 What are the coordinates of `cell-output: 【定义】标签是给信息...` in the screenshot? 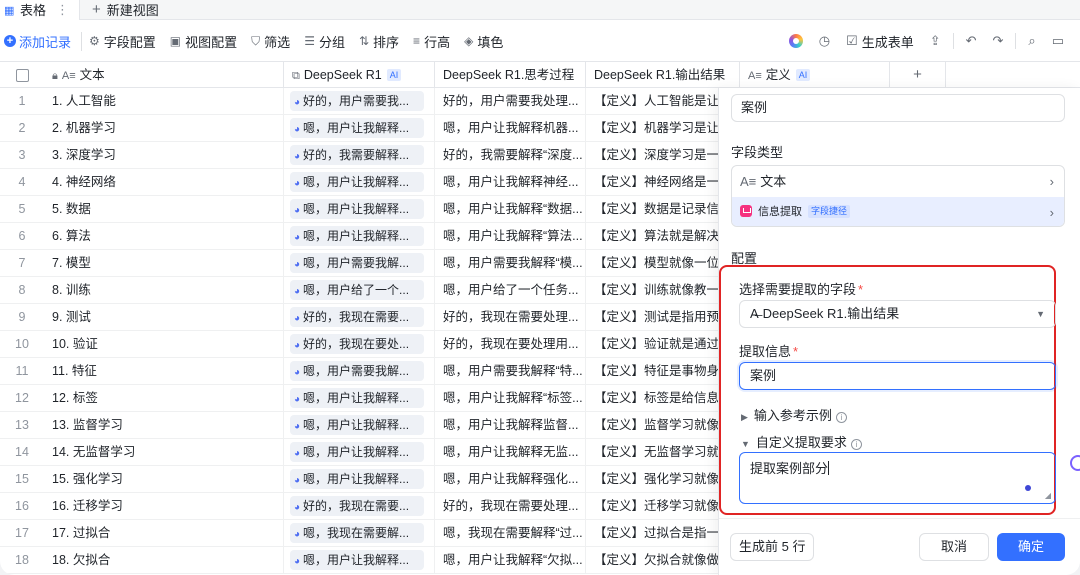 It's located at (663, 398).